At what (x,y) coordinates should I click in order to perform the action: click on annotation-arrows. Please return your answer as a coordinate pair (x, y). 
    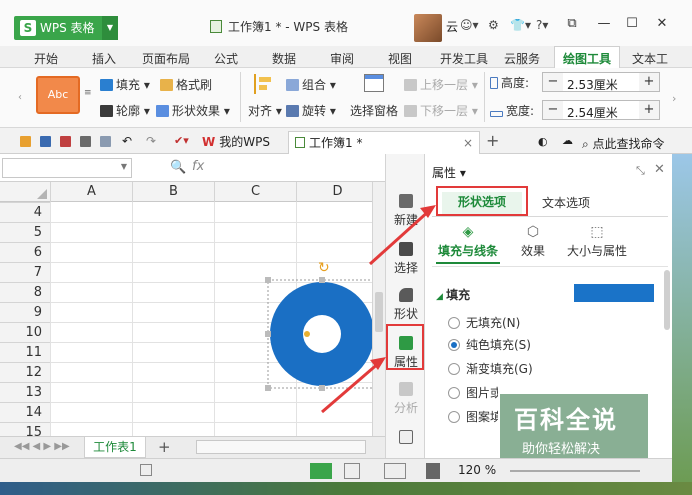
    Looking at the image, I should click on (378, 309).